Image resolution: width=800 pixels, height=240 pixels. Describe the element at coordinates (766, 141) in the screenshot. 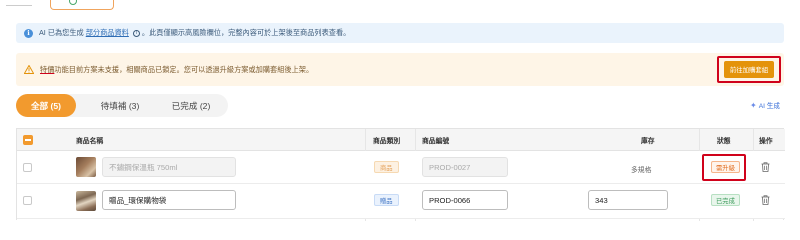

I see `header-actions: 操作` at that location.